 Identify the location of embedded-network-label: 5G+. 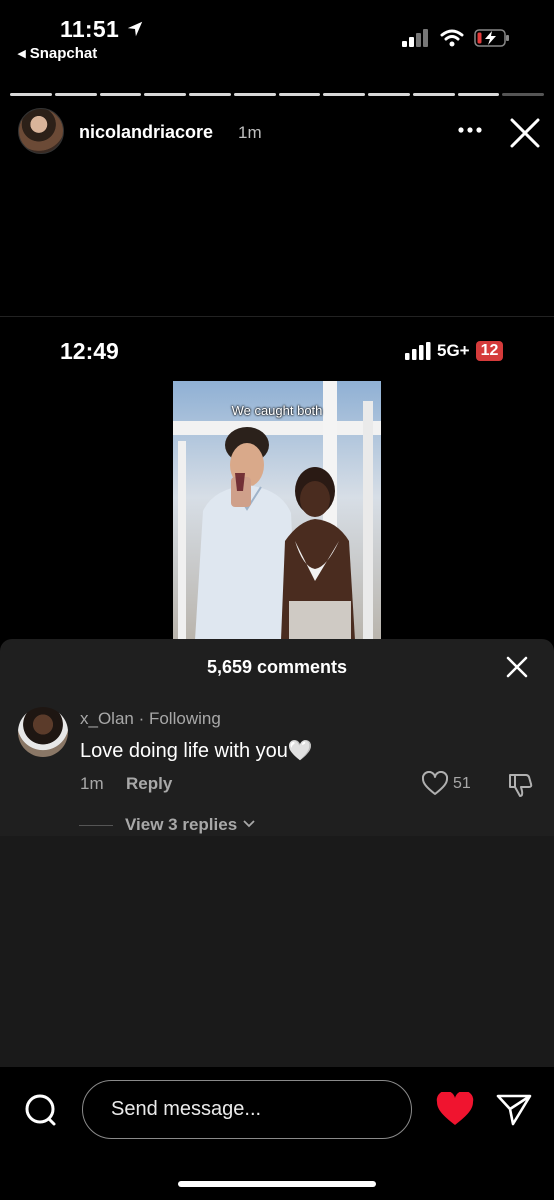
(453, 350).